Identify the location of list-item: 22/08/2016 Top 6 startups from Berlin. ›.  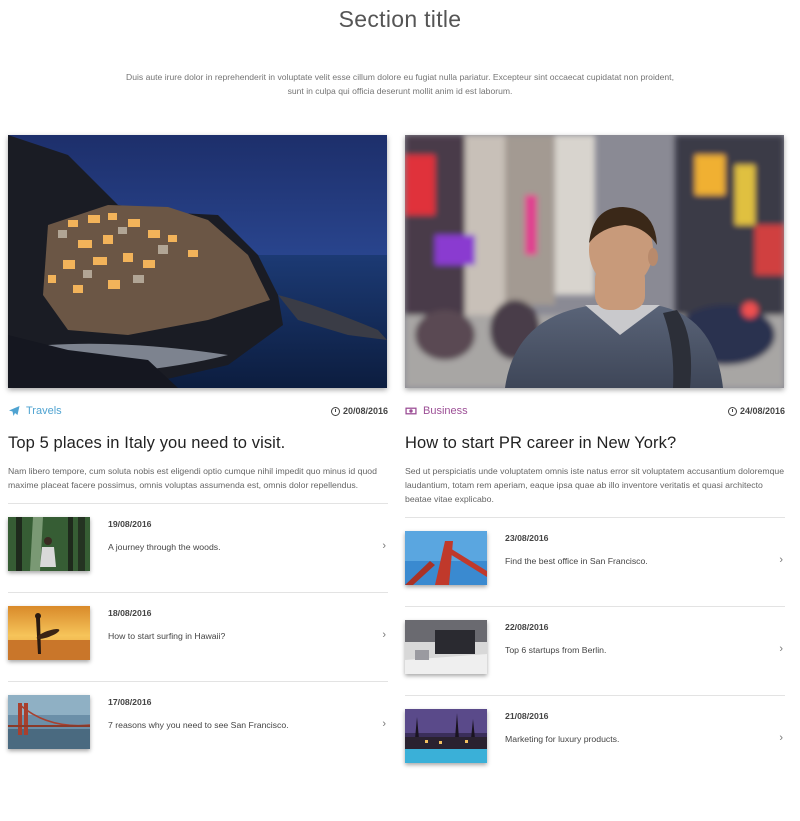
(595, 651).